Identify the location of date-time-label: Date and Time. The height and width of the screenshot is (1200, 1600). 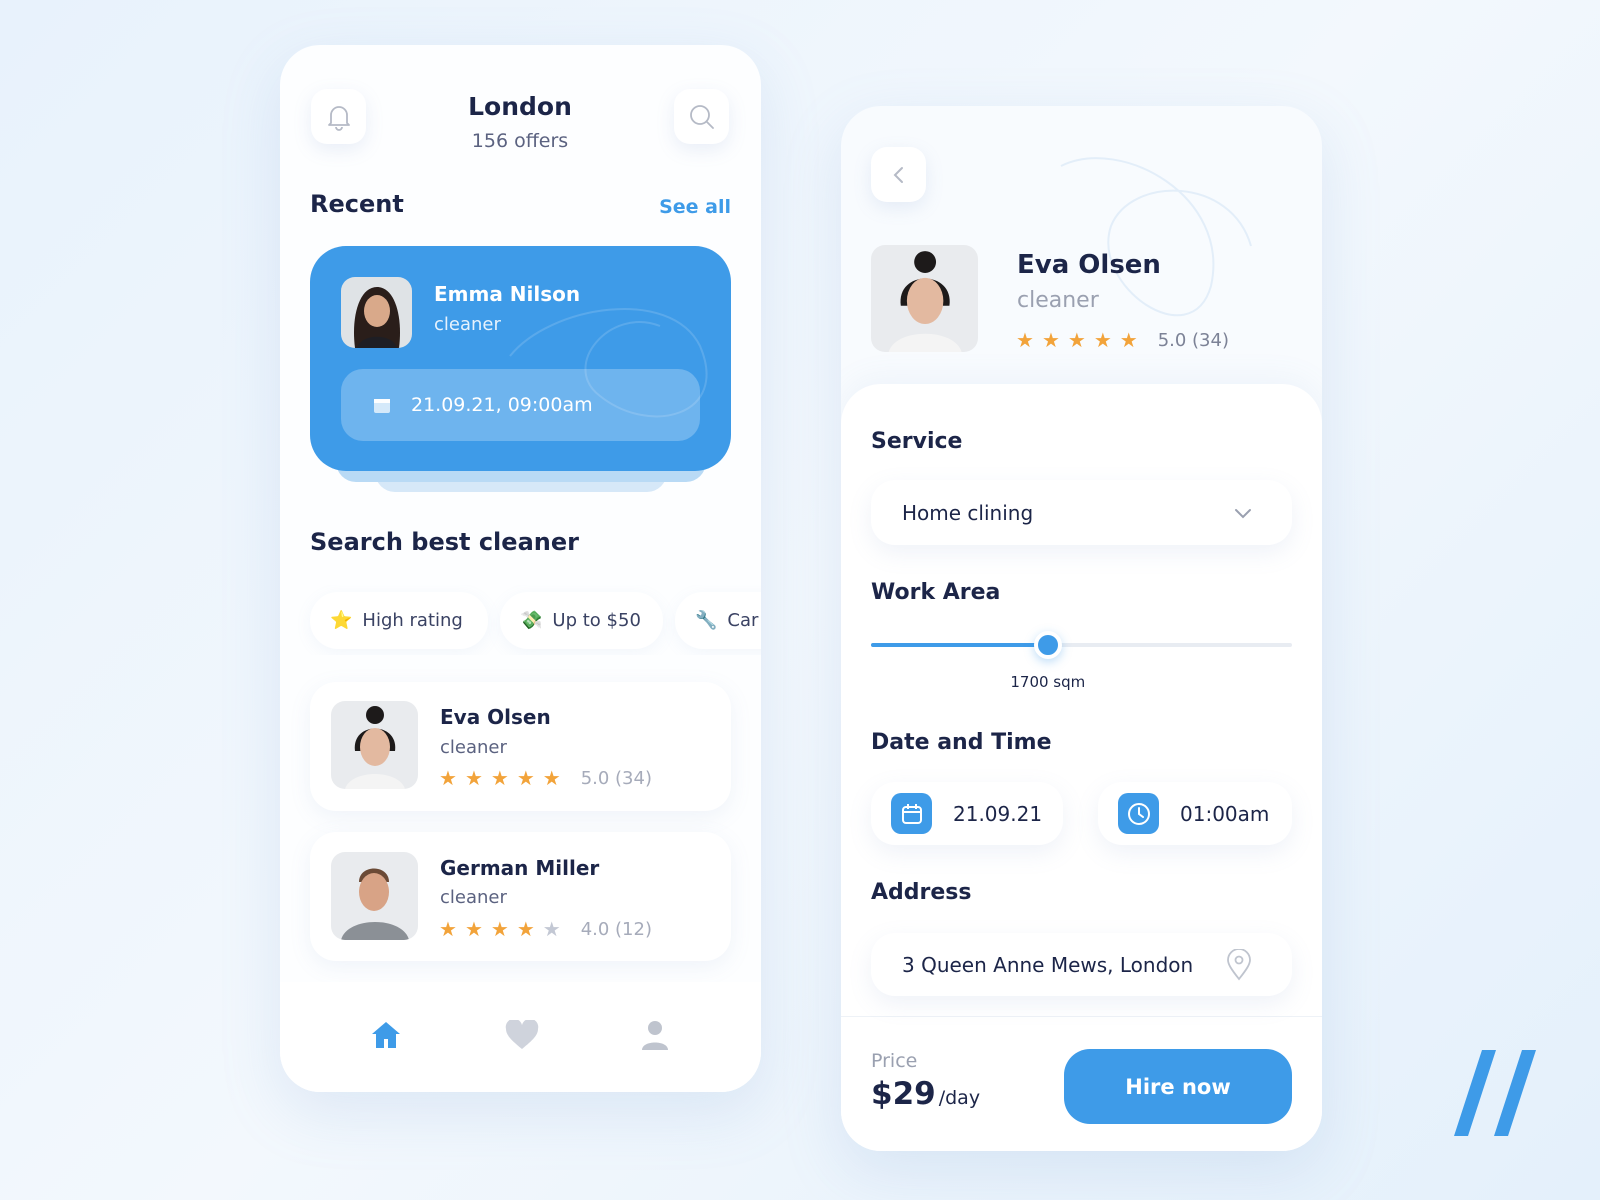
(961, 742).